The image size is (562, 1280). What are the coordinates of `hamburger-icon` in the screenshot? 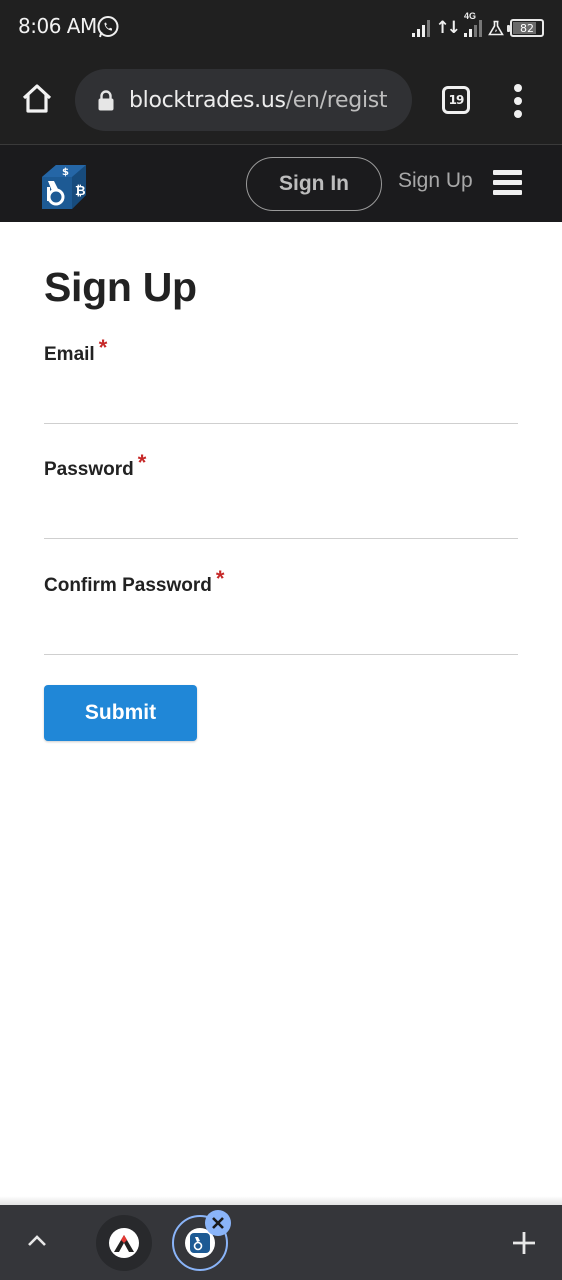 It's located at (507, 182).